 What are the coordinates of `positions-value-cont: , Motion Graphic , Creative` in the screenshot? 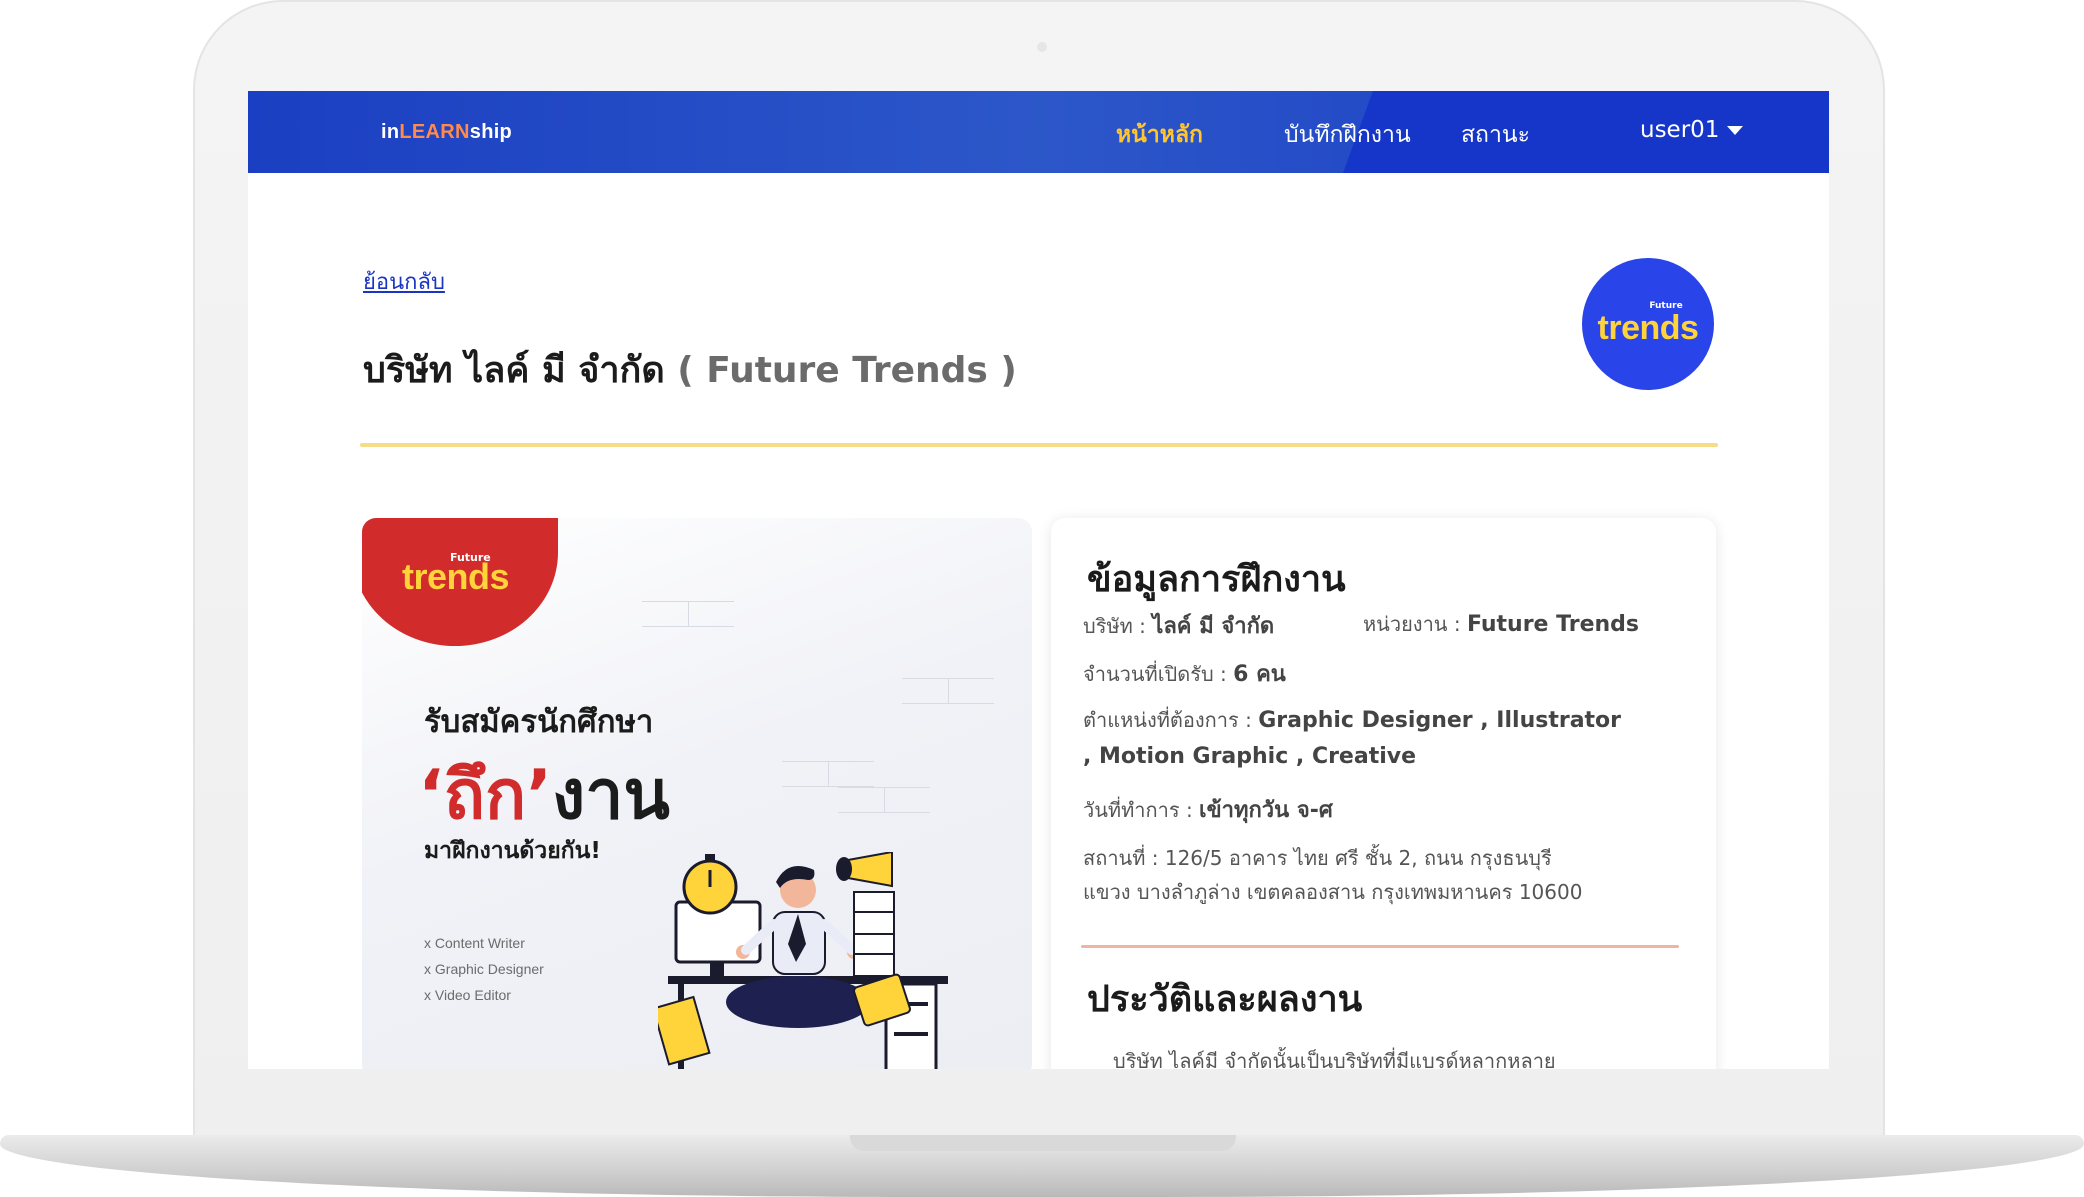 It's located at (1250, 756).